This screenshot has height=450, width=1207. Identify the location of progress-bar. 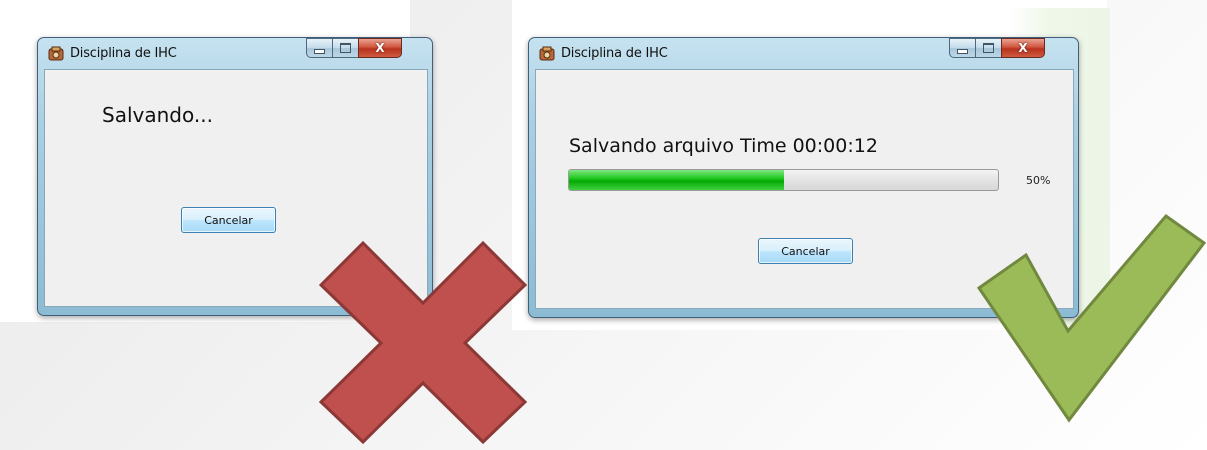
(783, 180).